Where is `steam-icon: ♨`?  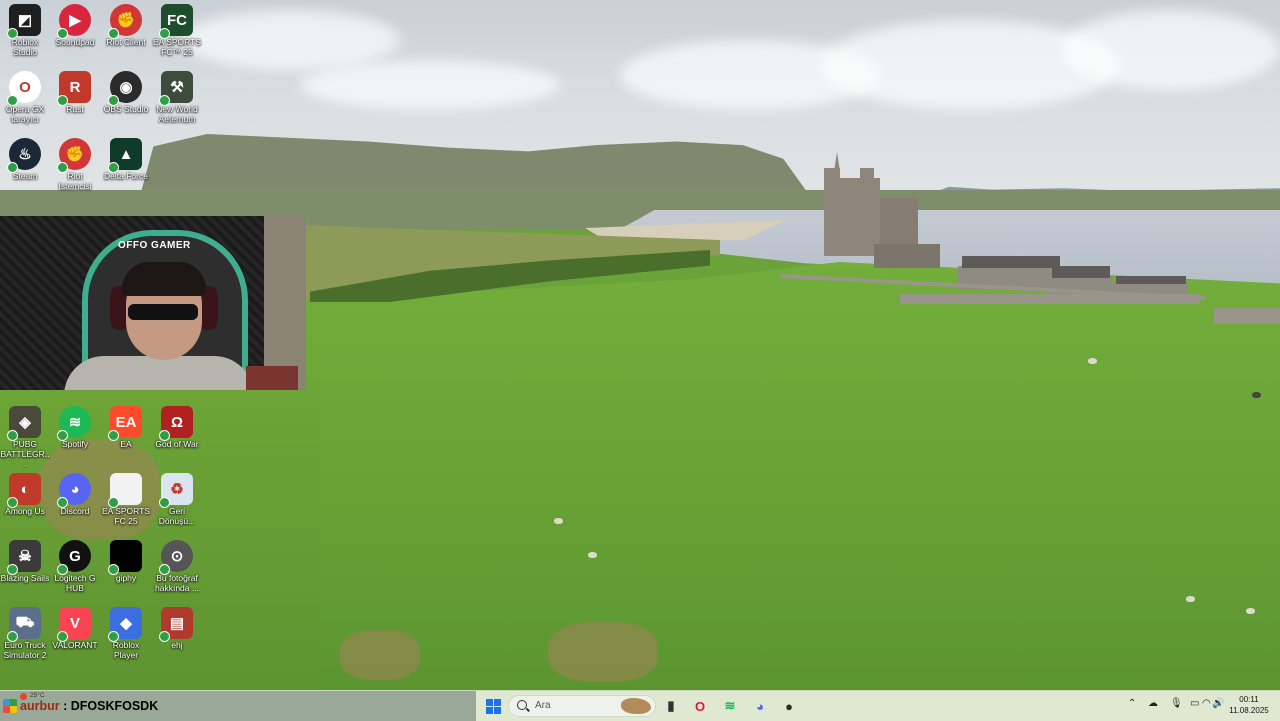 steam-icon: ♨ is located at coordinates (24, 155).